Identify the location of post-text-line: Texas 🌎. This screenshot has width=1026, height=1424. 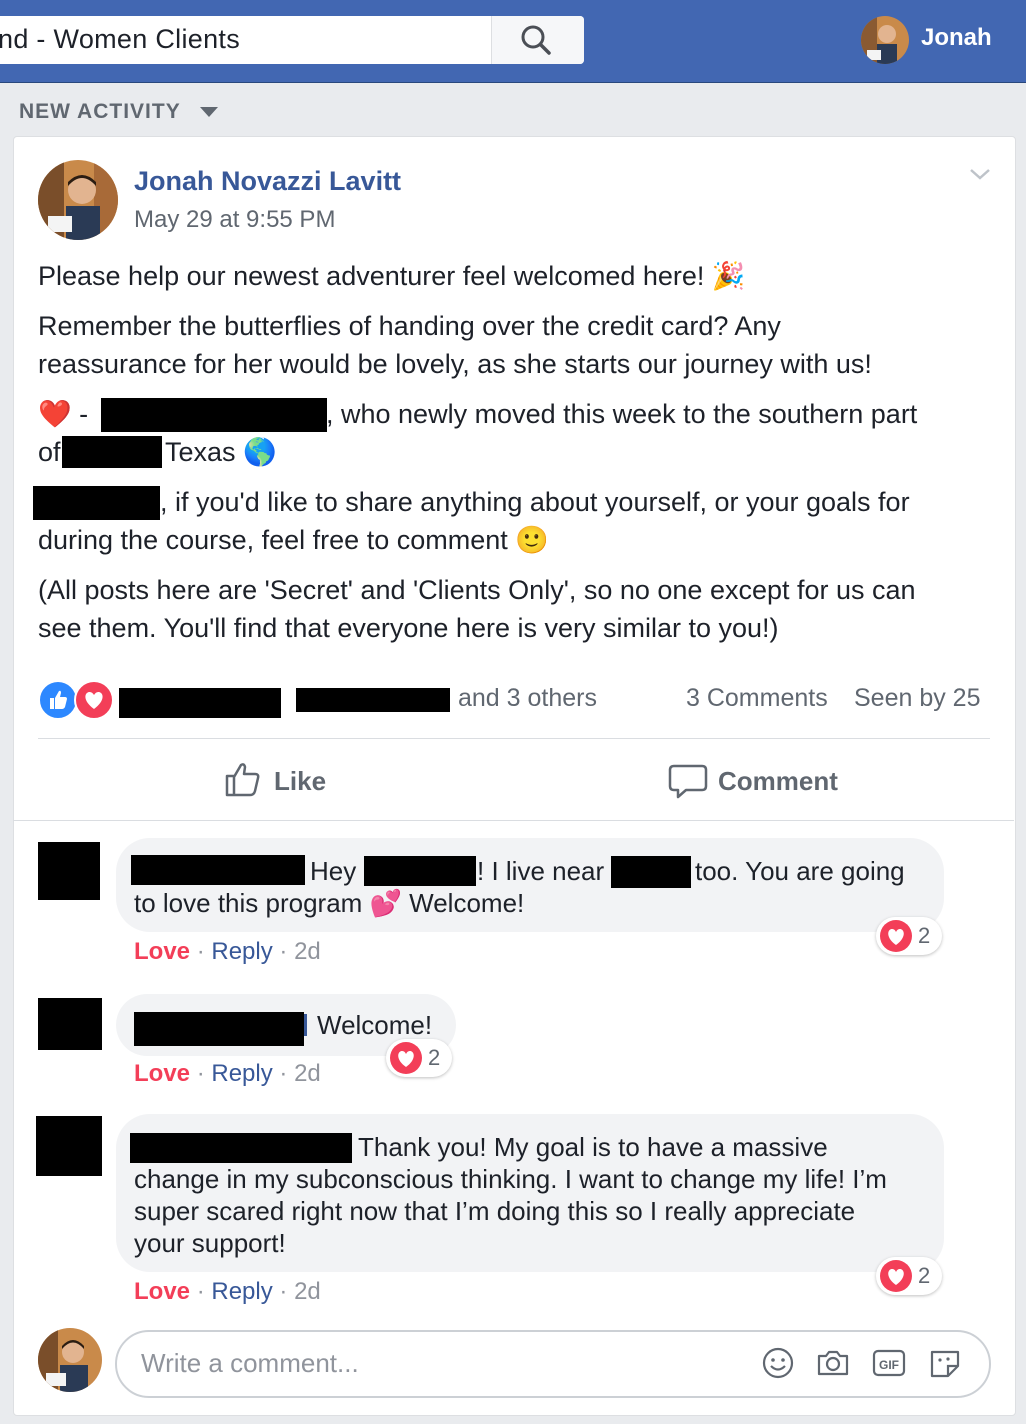
(221, 452).